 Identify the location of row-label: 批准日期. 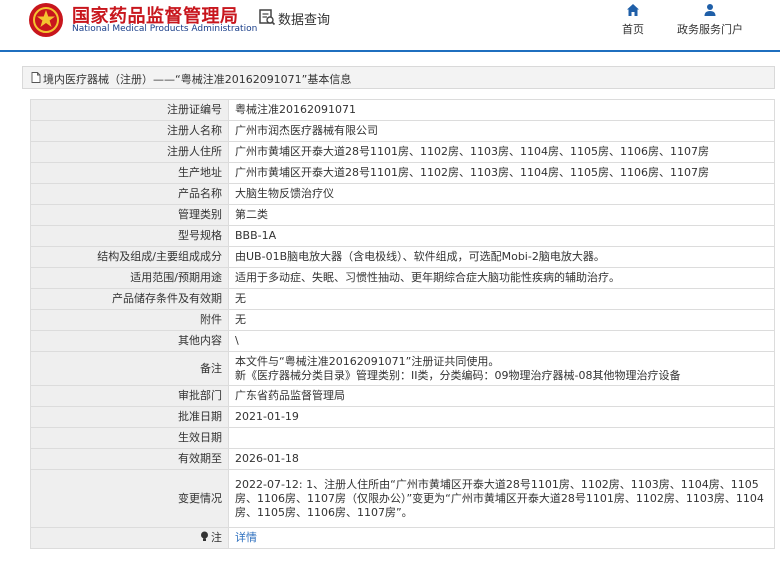
(129, 417).